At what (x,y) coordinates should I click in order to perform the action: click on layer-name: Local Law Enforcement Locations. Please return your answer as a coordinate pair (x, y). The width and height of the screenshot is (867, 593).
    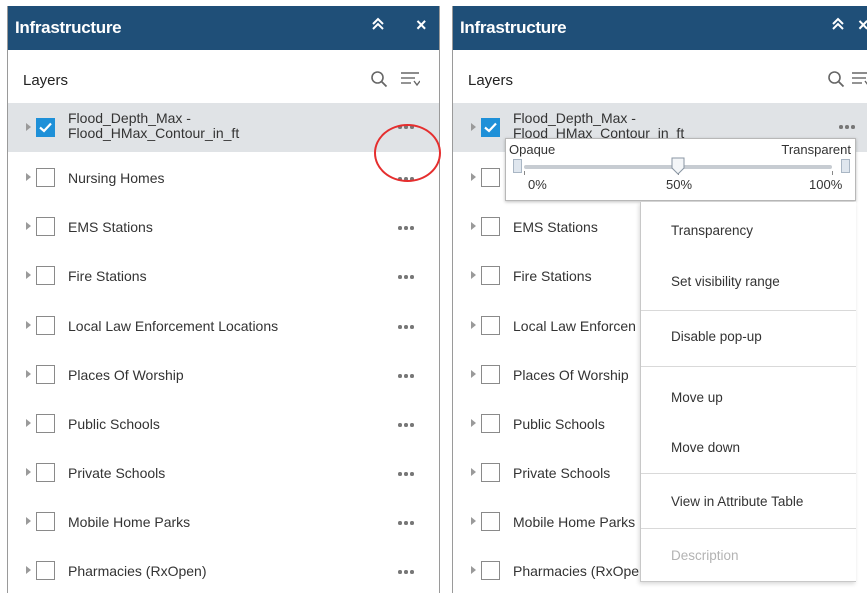
    Looking at the image, I should click on (173, 326).